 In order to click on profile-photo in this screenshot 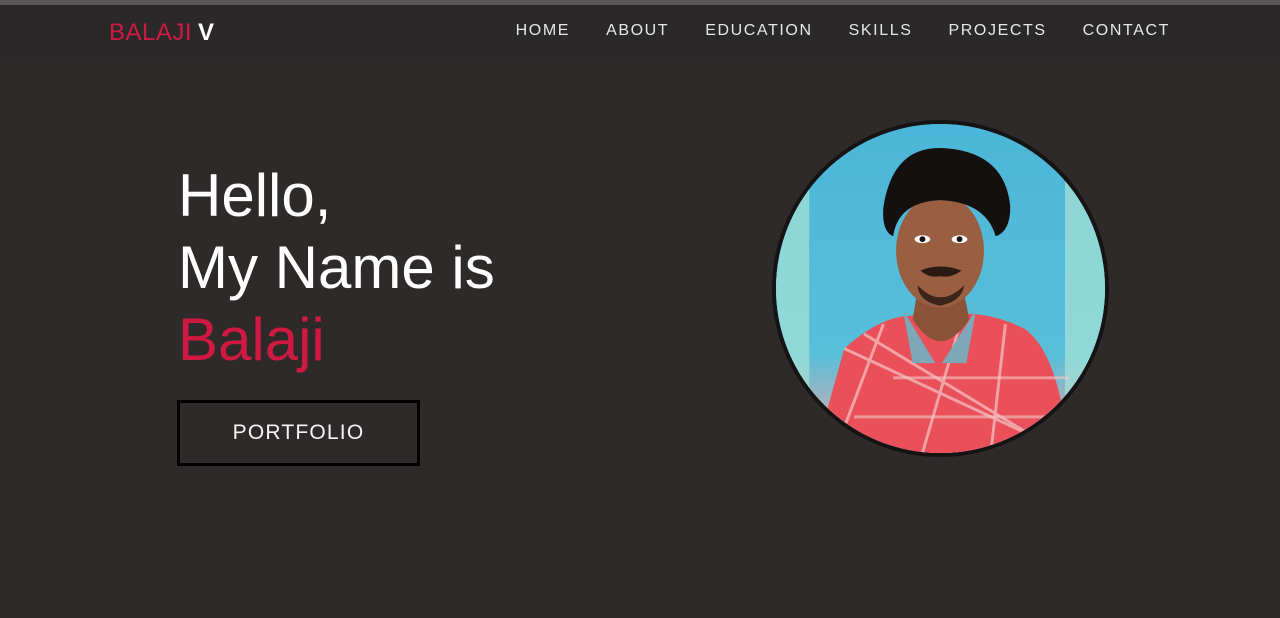, I will do `click(940, 288)`.